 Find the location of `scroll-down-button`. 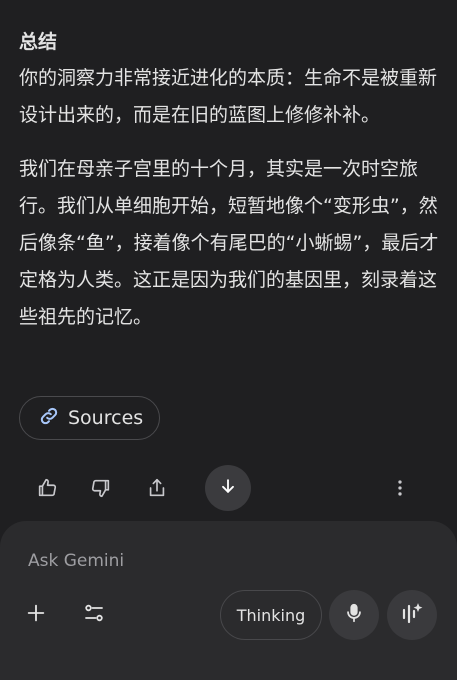

scroll-down-button is located at coordinates (228, 488).